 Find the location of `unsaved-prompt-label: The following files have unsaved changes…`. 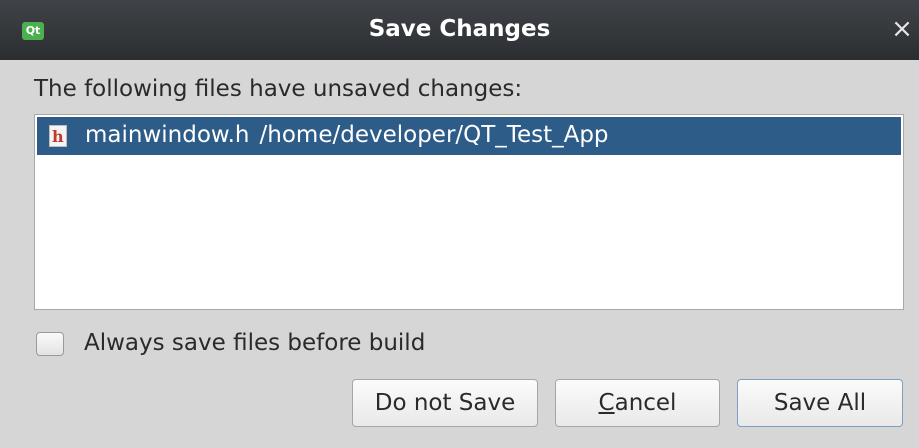

unsaved-prompt-label: The following files have unsaved changes… is located at coordinates (278, 89).